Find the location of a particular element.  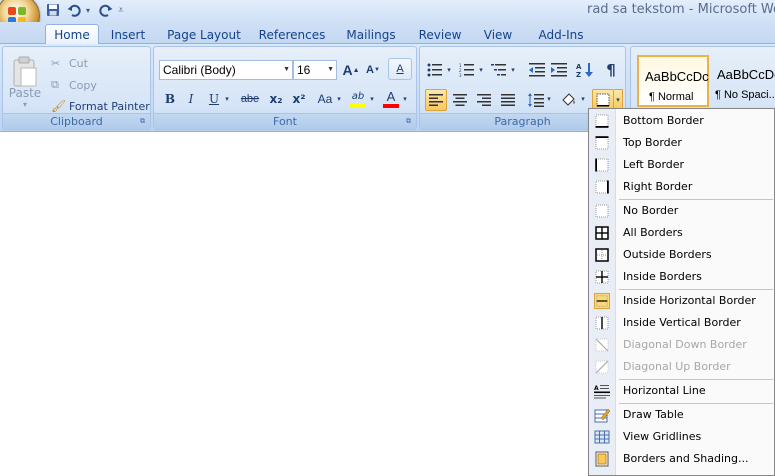

font-launcher-icon: ⧉ is located at coordinates (408, 121).